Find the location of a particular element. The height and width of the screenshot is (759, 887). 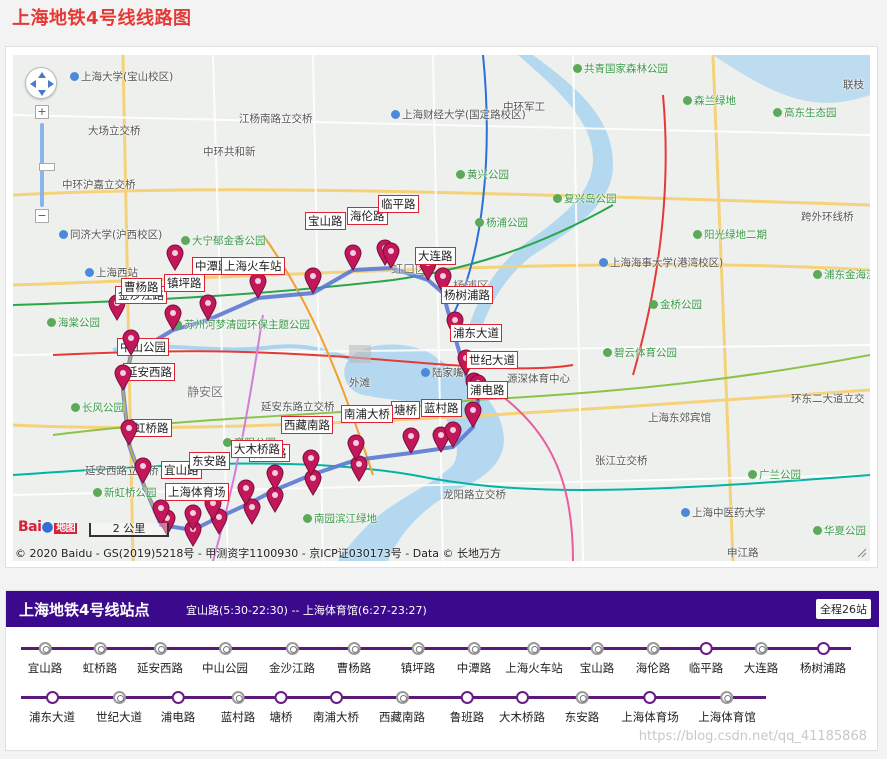

station-item: 蓝村路 is located at coordinates (238, 708).